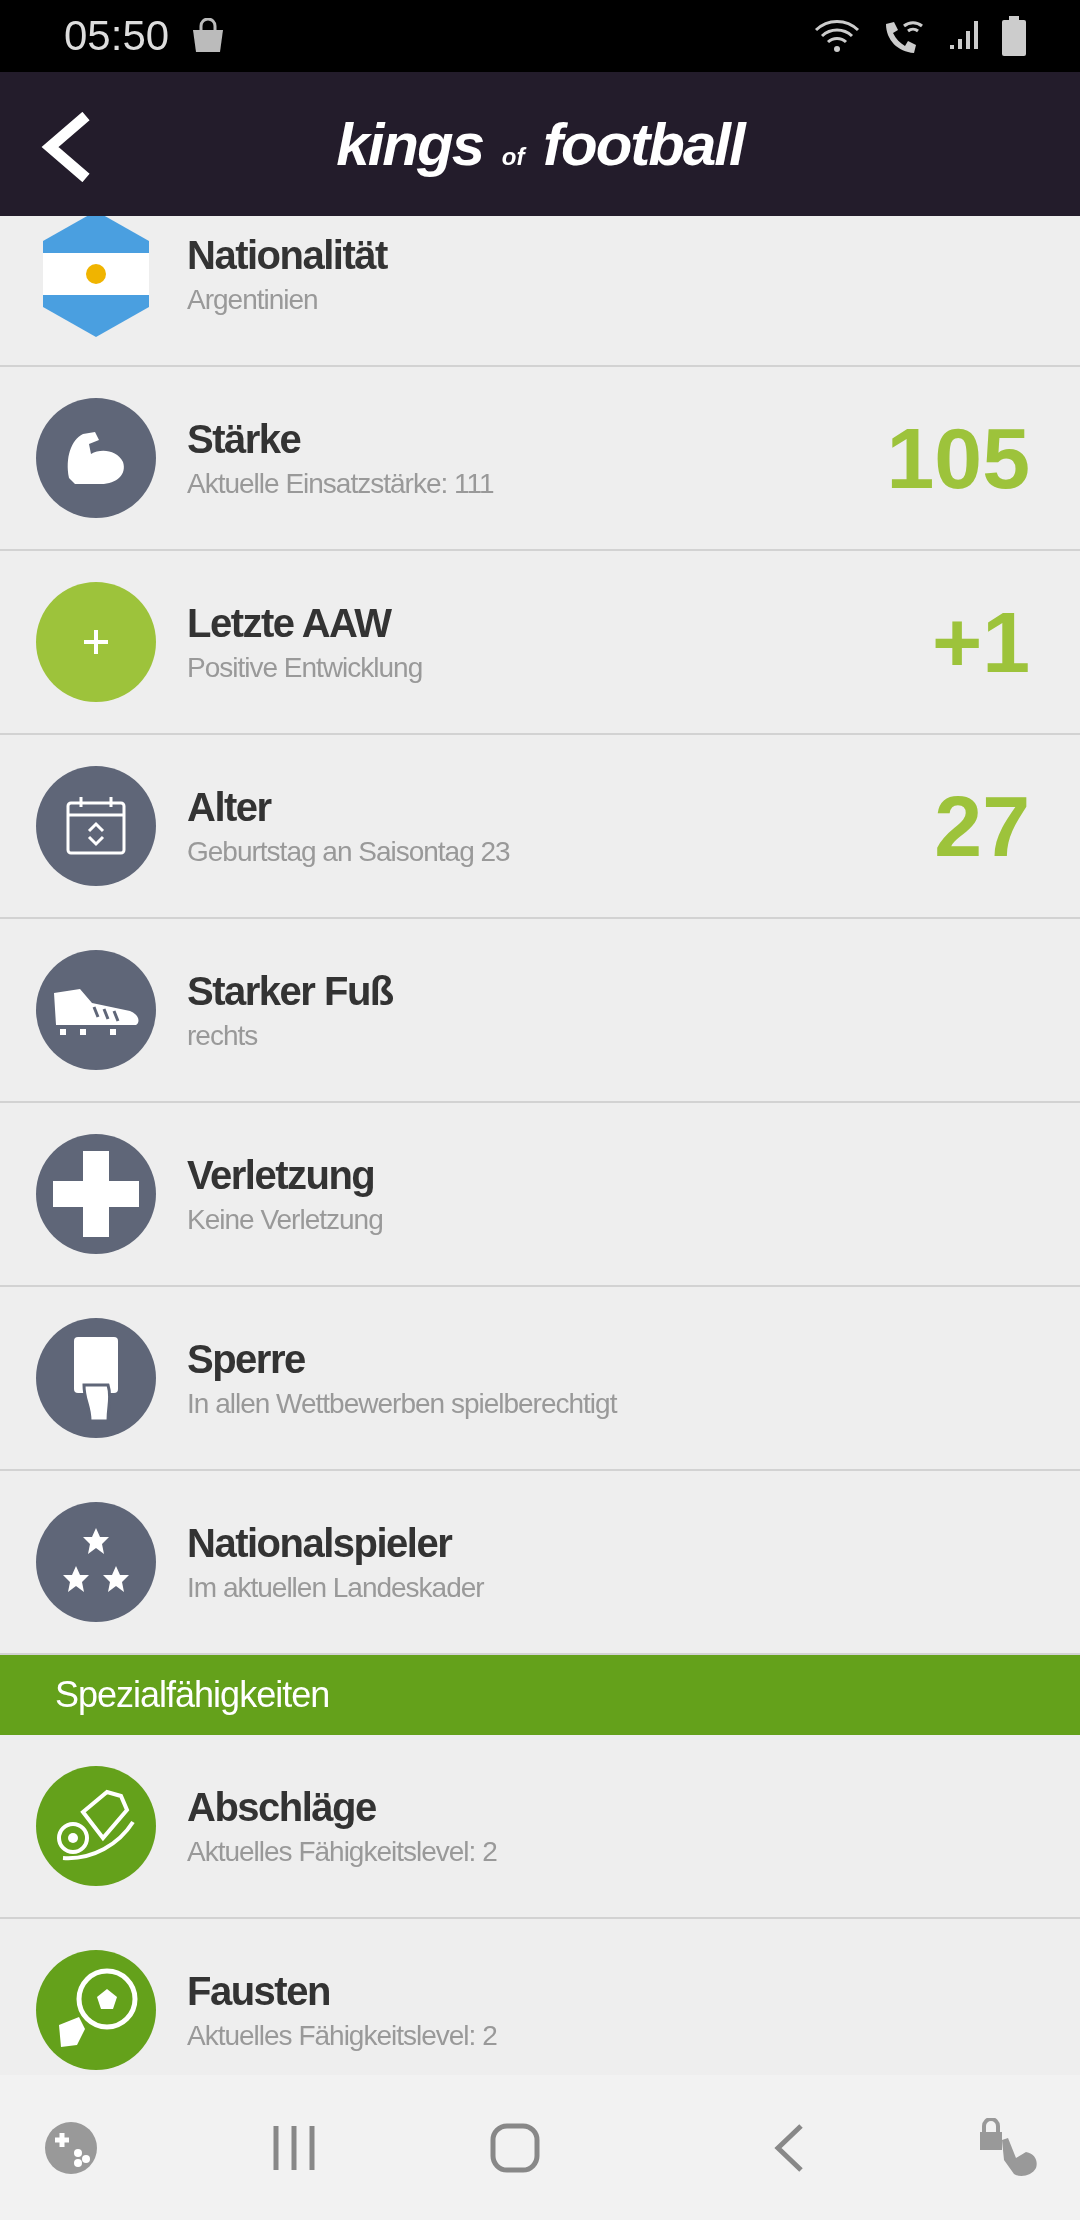 Image resolution: width=1080 pixels, height=2220 pixels. What do you see at coordinates (246, 1359) in the screenshot?
I see `row-title: Sperre` at bounding box center [246, 1359].